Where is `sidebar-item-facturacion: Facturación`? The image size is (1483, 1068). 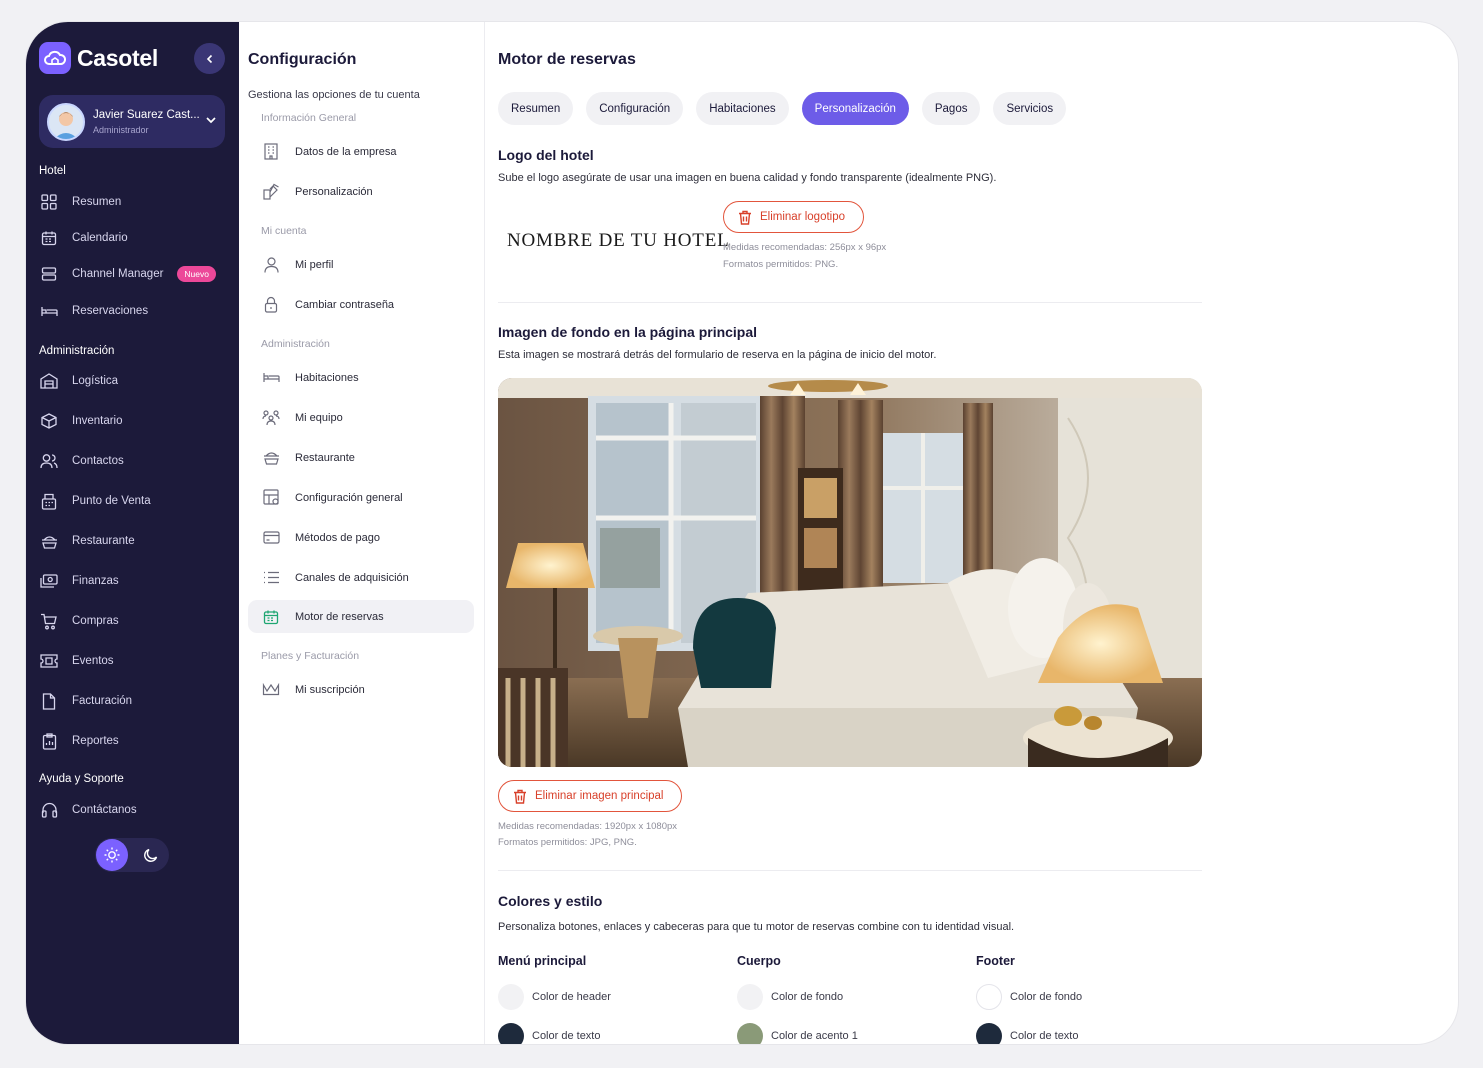
sidebar-item-facturacion: Facturación is located at coordinates (132, 701).